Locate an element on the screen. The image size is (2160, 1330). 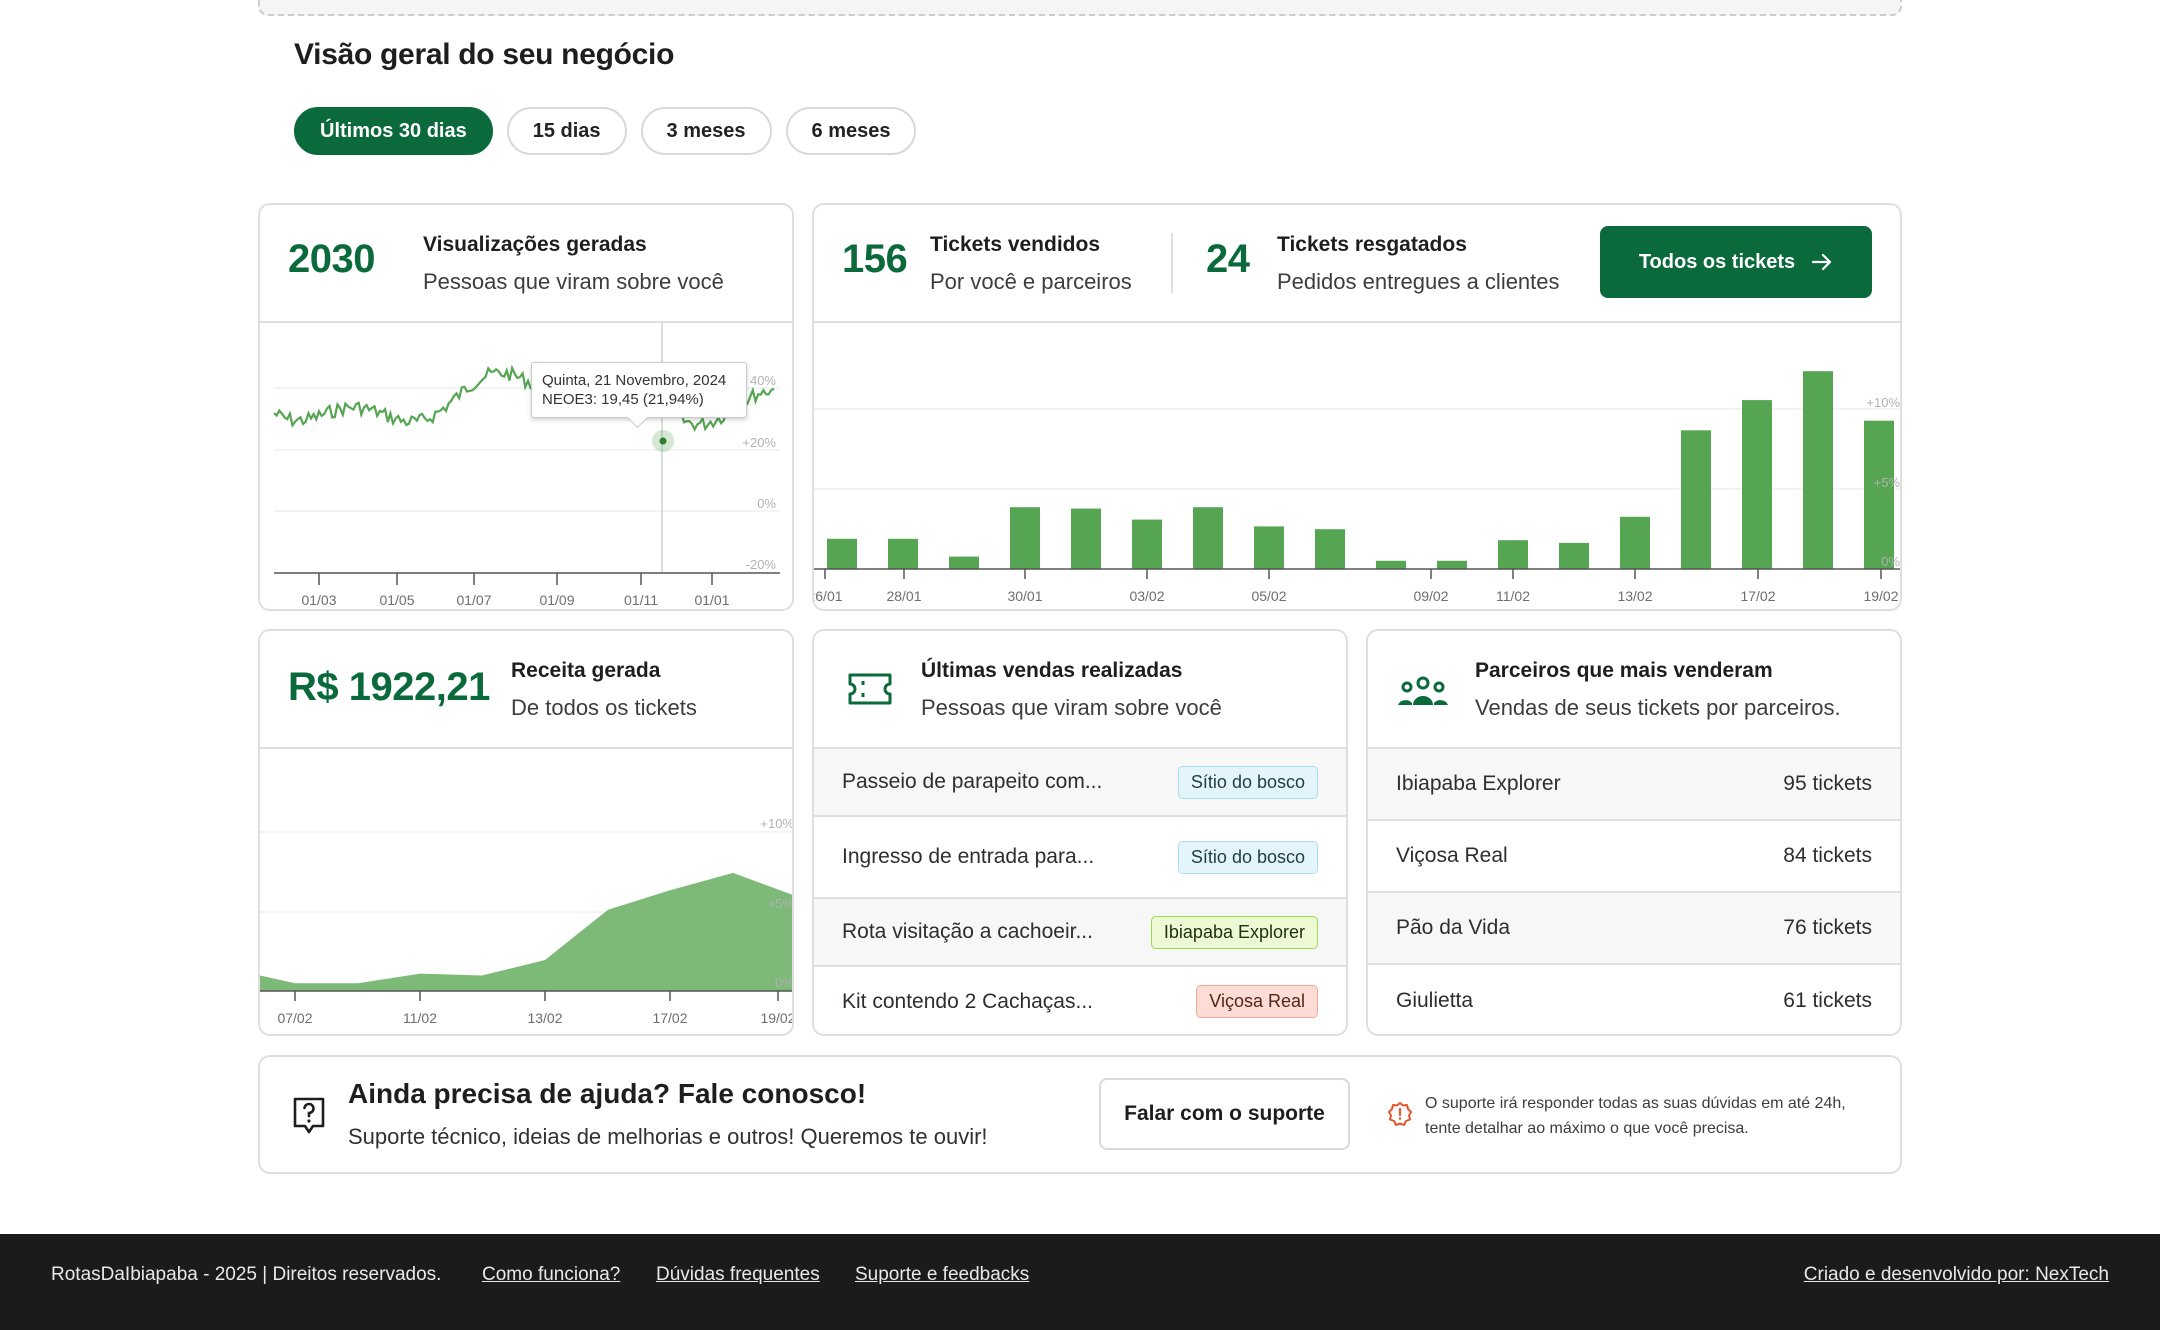
contact-support-button: Falar com o suporte is located at coordinates (1224, 1114).